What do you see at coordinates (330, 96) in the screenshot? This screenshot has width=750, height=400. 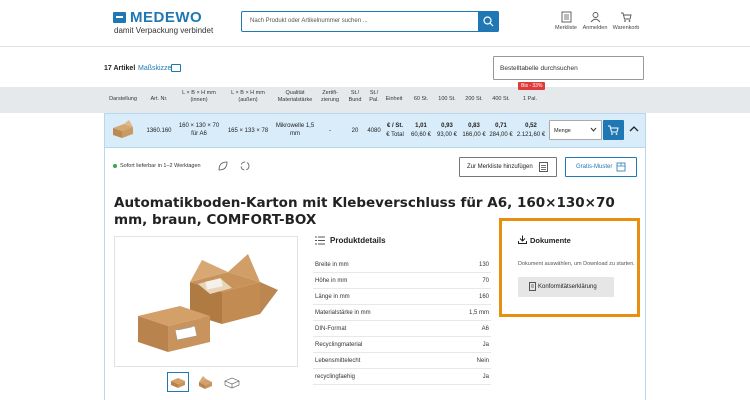 I see `th-zert: Zertifi-zierung` at bounding box center [330, 96].